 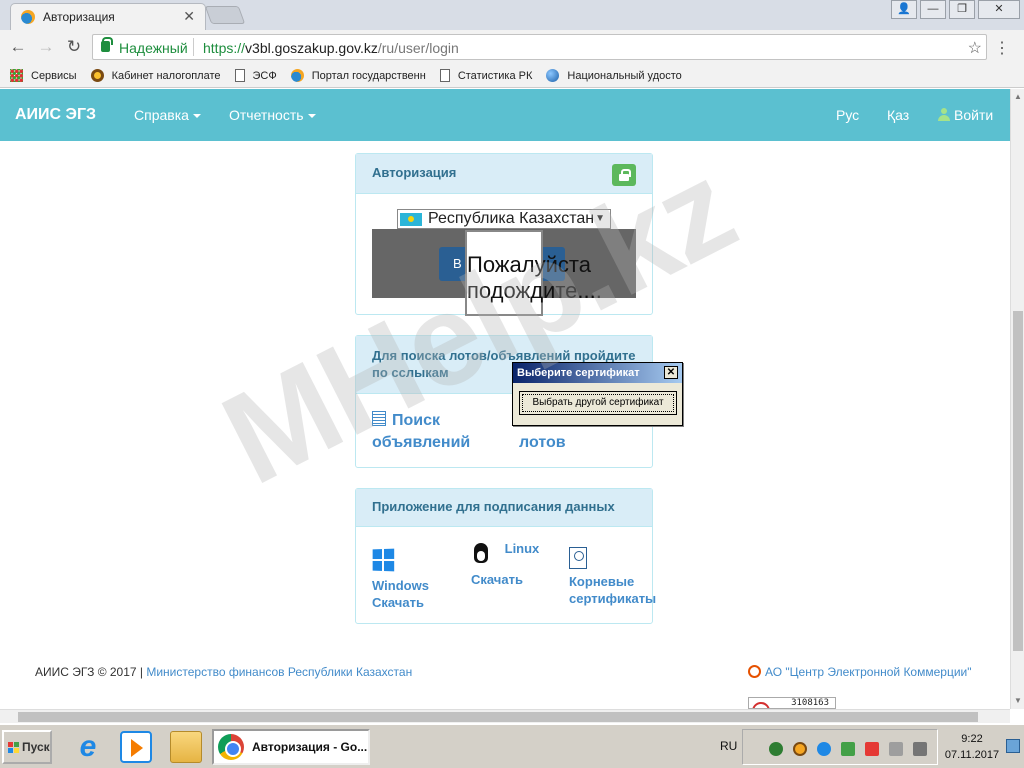 I want to click on bookmark-gov-portal: Портал государственн, so click(x=358, y=75).